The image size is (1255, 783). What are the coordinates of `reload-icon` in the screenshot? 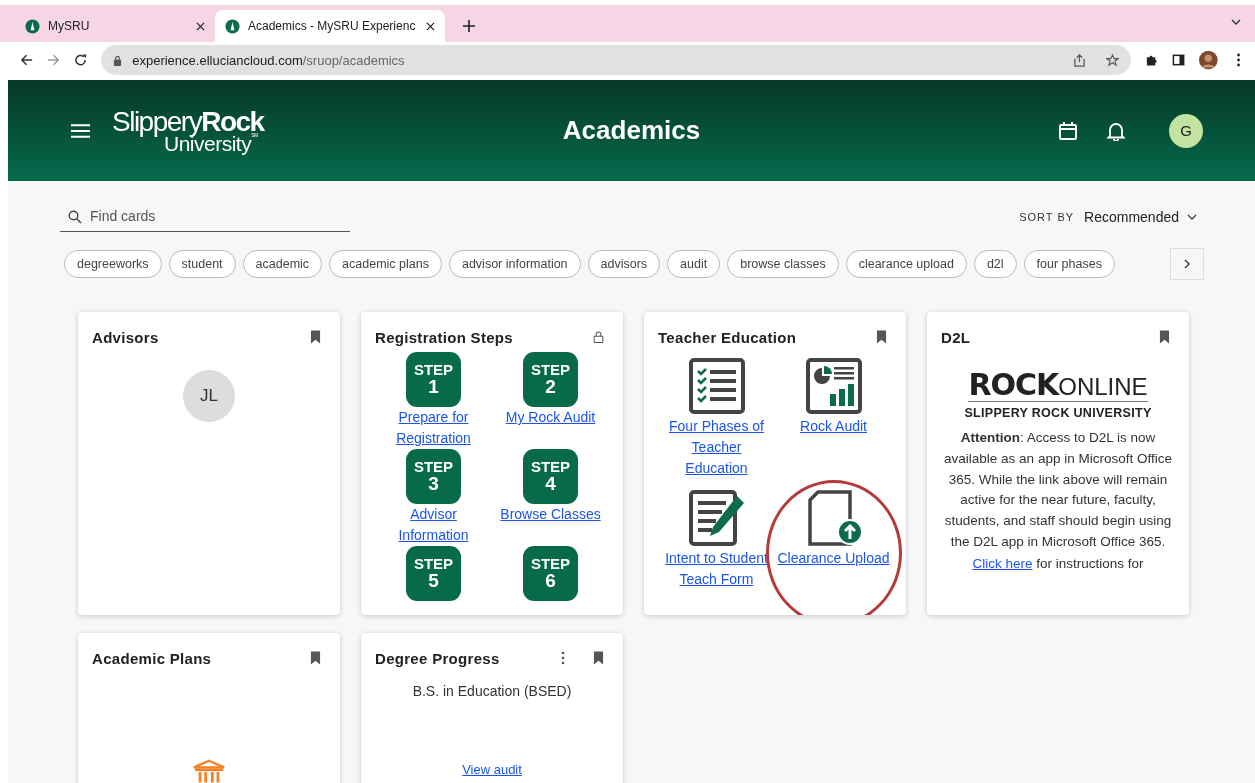 It's located at (81, 60).